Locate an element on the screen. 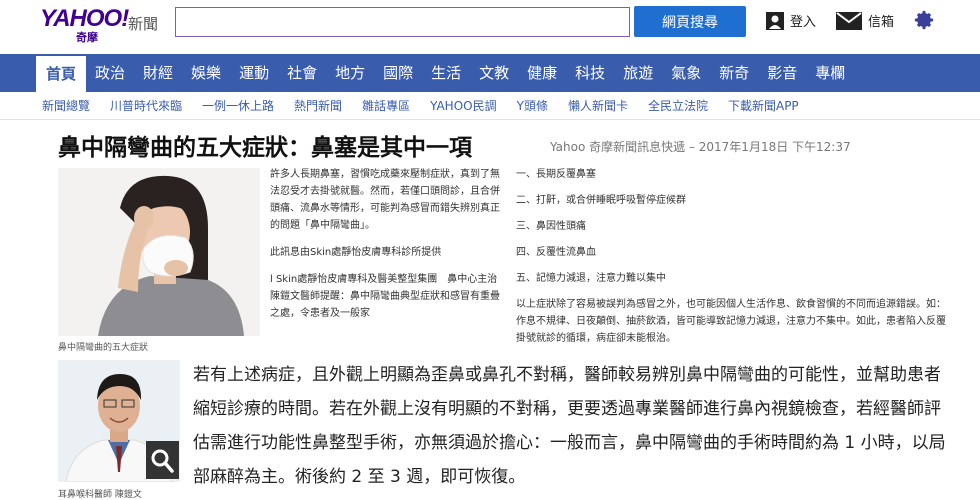 Image resolution: width=980 pixels, height=500 pixels. mail-icon is located at coordinates (849, 20).